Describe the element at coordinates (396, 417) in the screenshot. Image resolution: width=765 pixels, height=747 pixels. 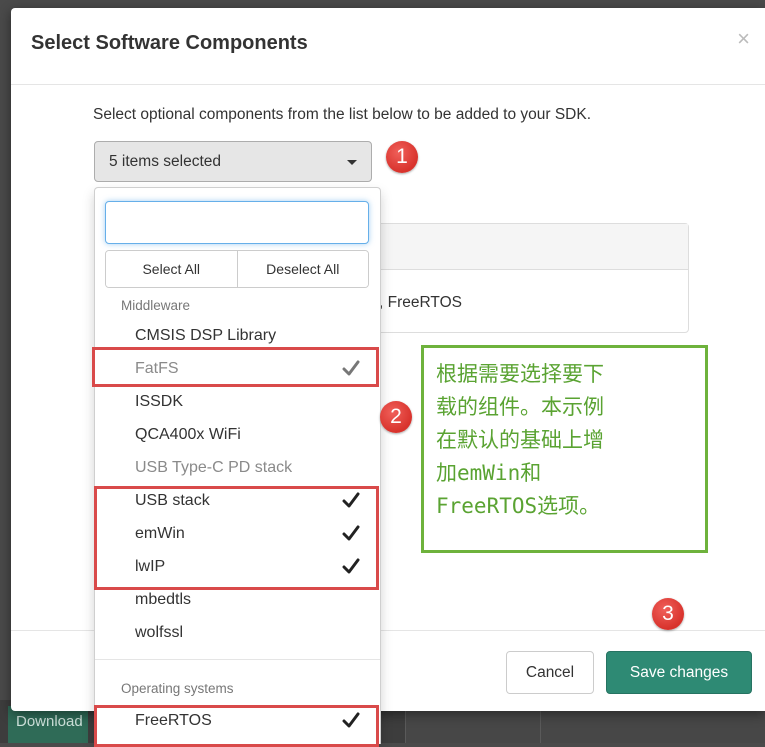
I see `step-badge-2: 2` at that location.